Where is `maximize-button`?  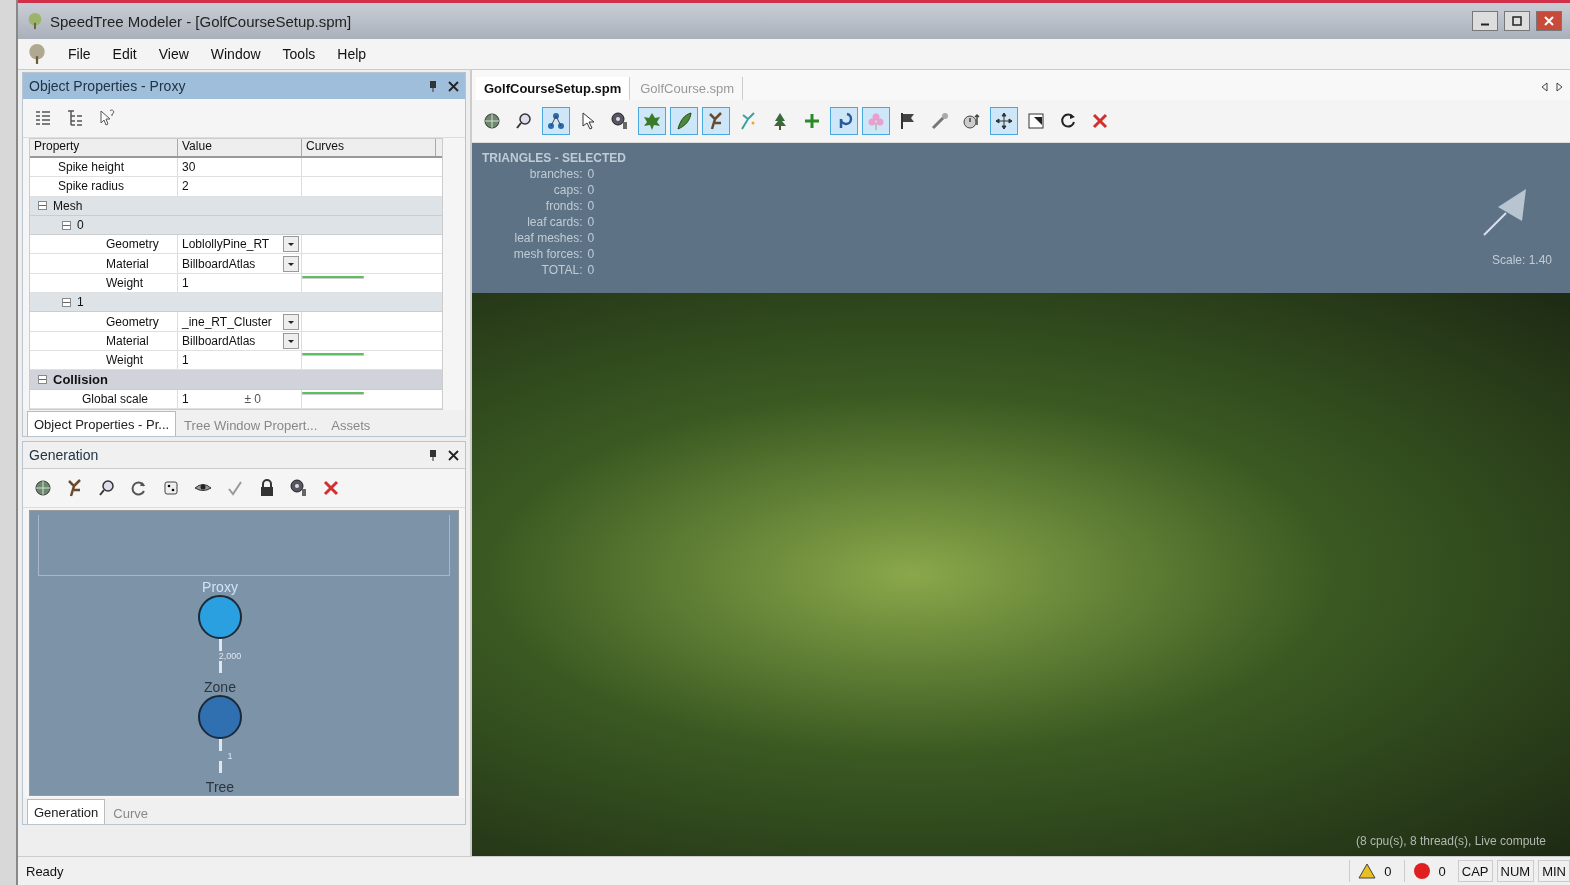 maximize-button is located at coordinates (1517, 21).